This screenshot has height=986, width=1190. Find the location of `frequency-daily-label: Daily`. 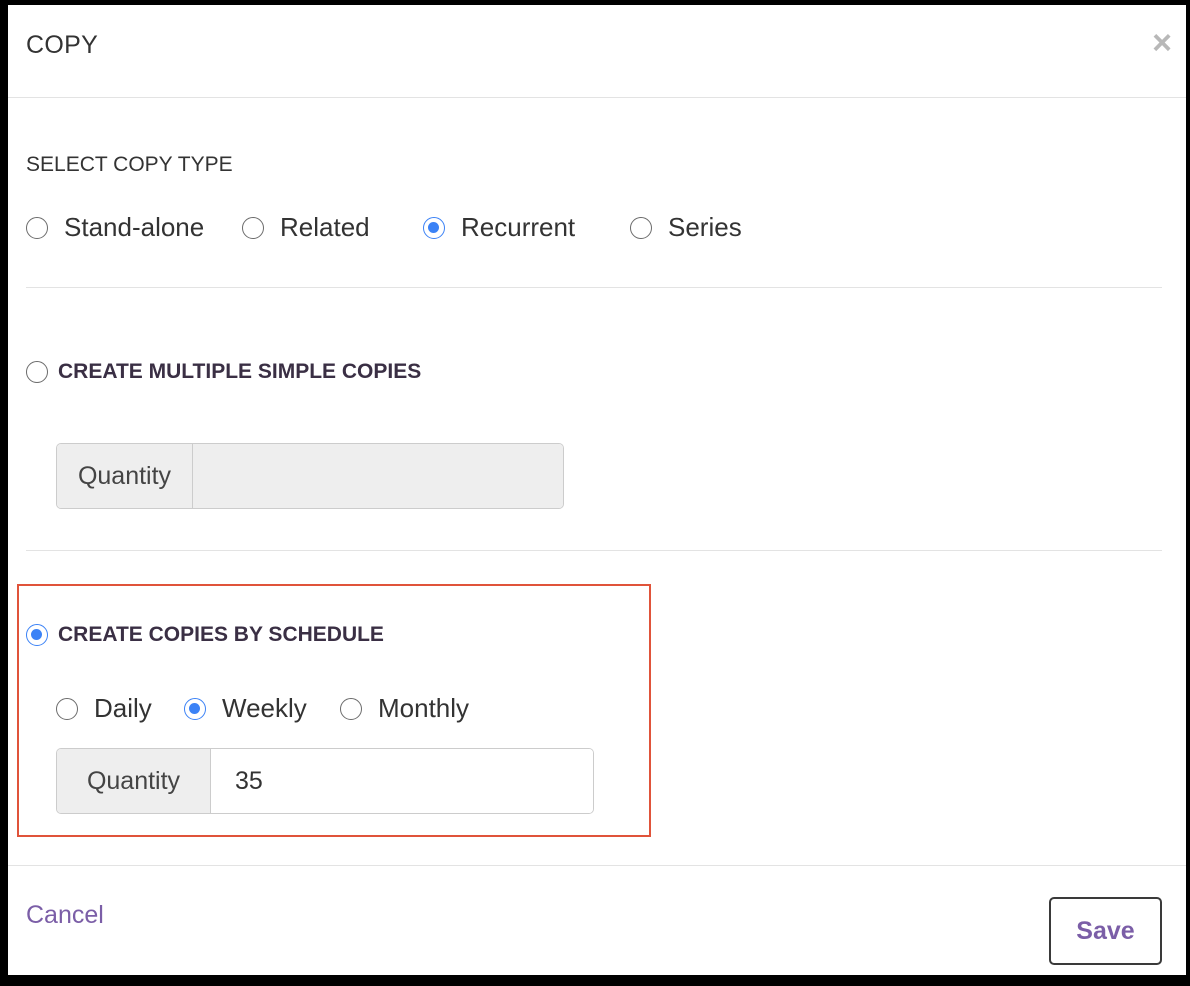

frequency-daily-label: Daily is located at coordinates (123, 708).